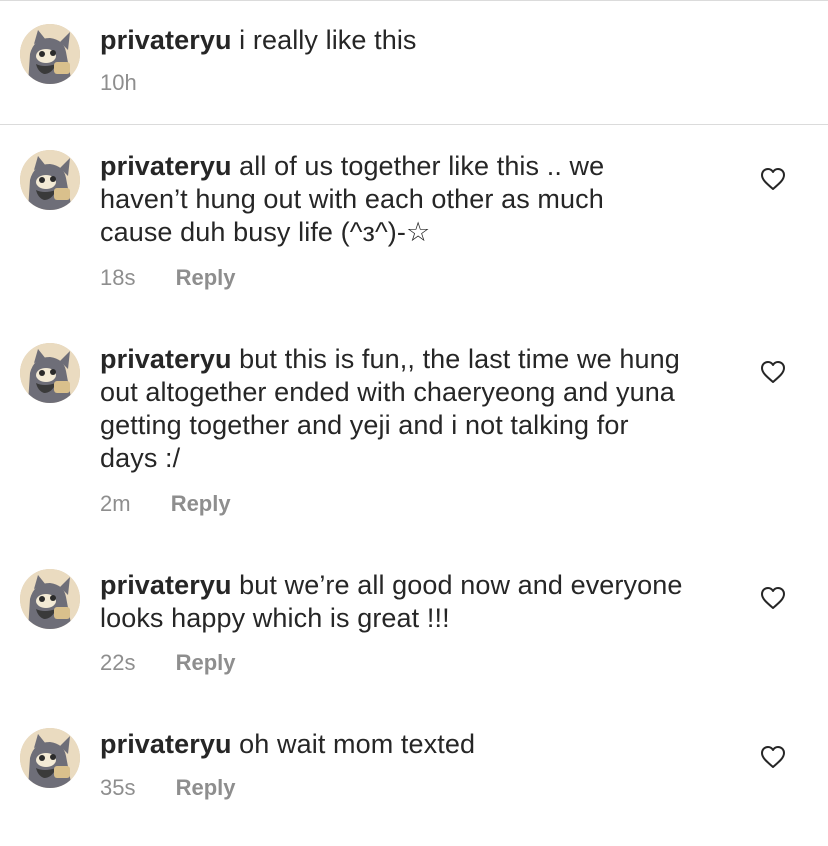  Describe the element at coordinates (168, 663) in the screenshot. I see `comment-meta: 22s Reply` at that location.